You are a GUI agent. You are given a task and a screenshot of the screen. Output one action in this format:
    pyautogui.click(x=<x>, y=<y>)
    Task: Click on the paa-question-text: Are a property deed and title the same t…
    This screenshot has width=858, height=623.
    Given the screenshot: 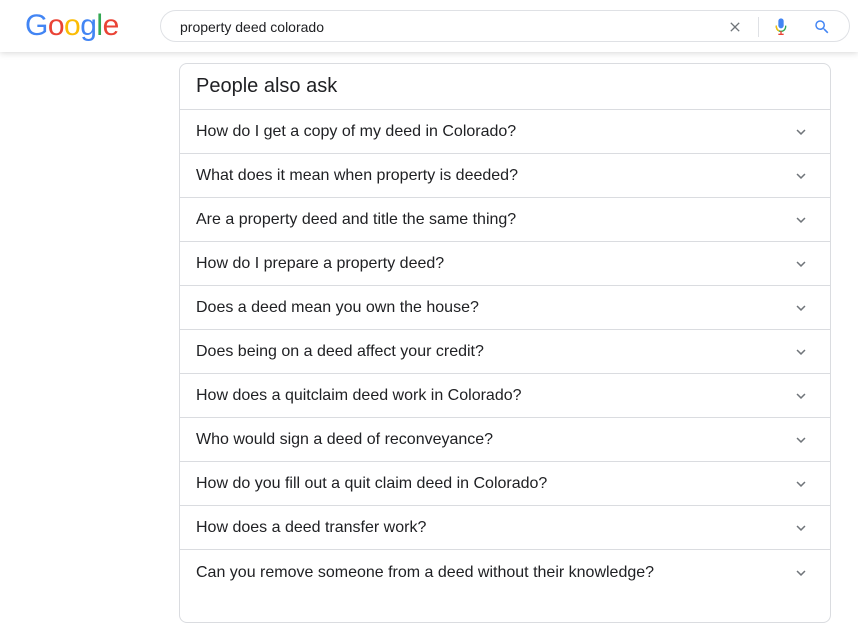 What is the action you would take?
    pyautogui.click(x=356, y=219)
    